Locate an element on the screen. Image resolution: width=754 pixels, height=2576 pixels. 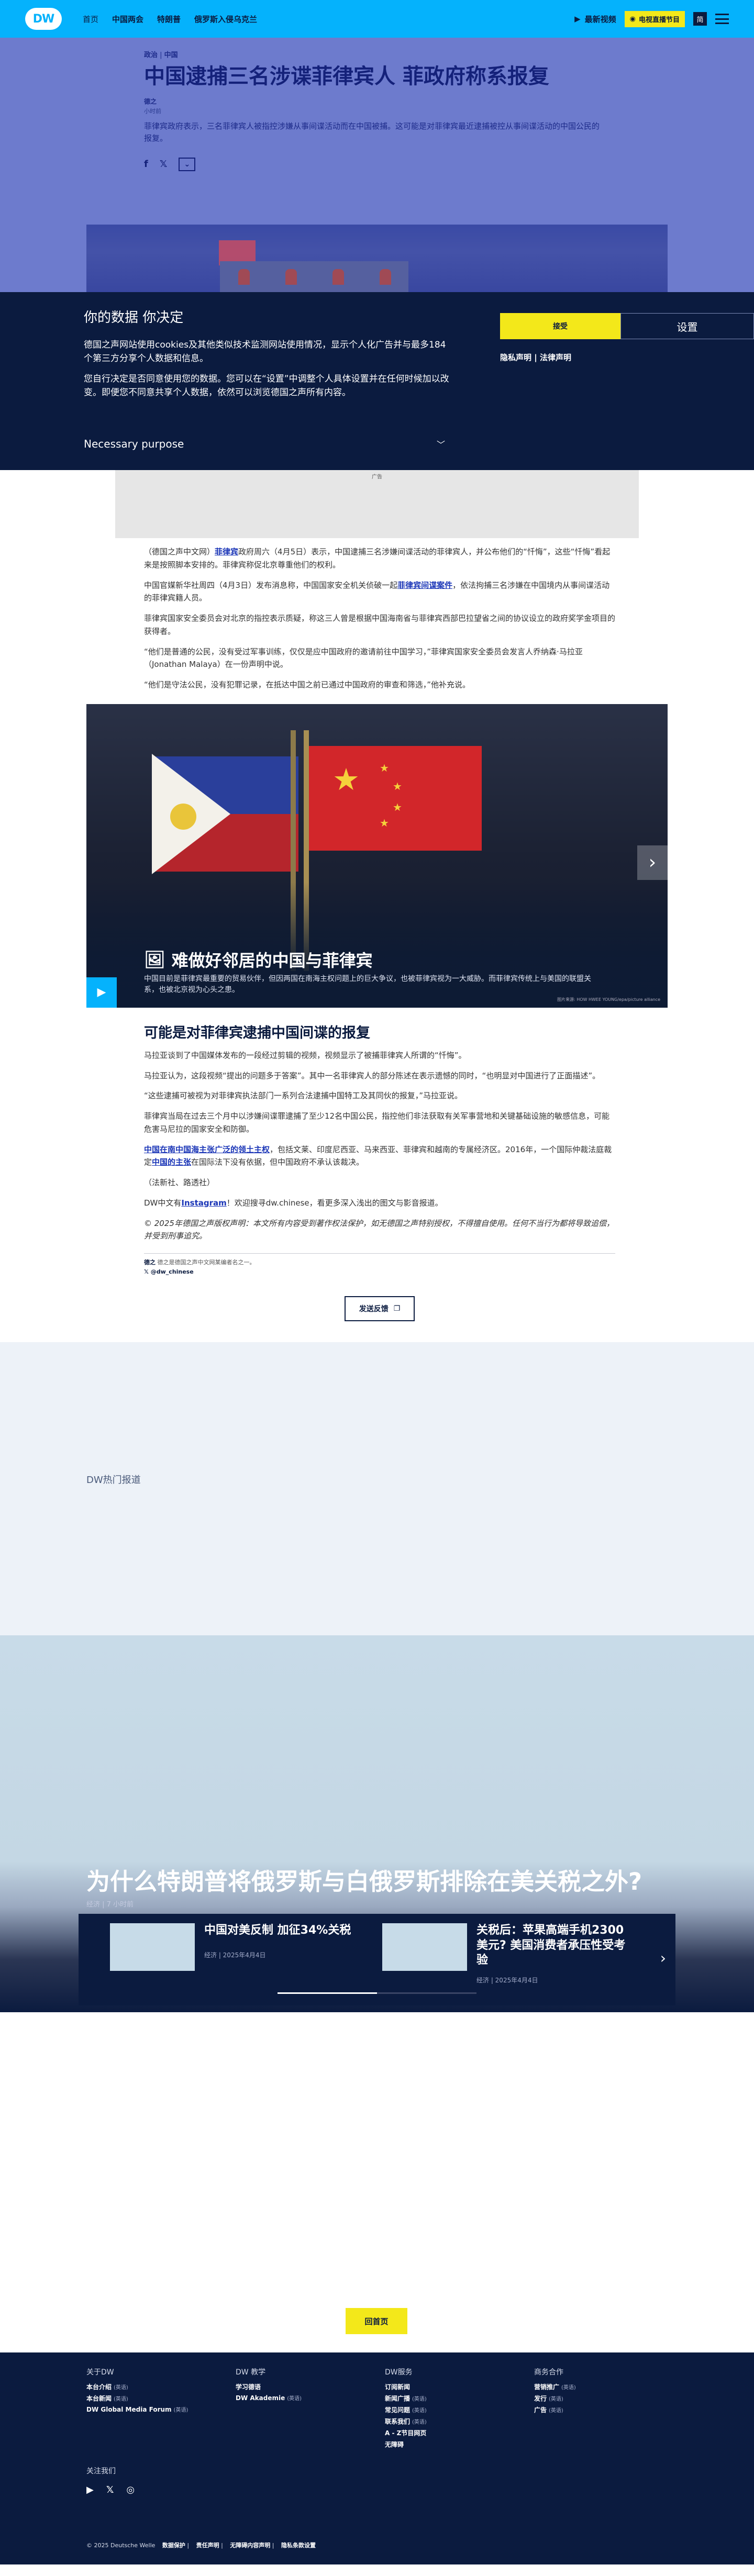
share-more-icon: ⌄ is located at coordinates (187, 164).